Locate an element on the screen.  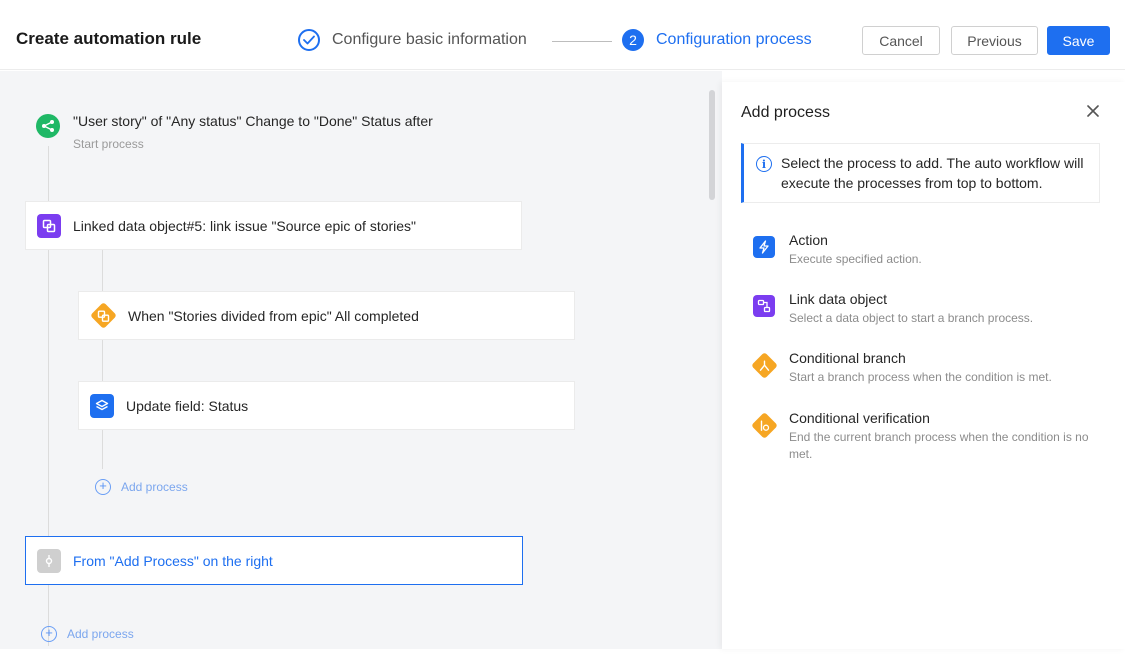
lightning-icon is located at coordinates (764, 247).